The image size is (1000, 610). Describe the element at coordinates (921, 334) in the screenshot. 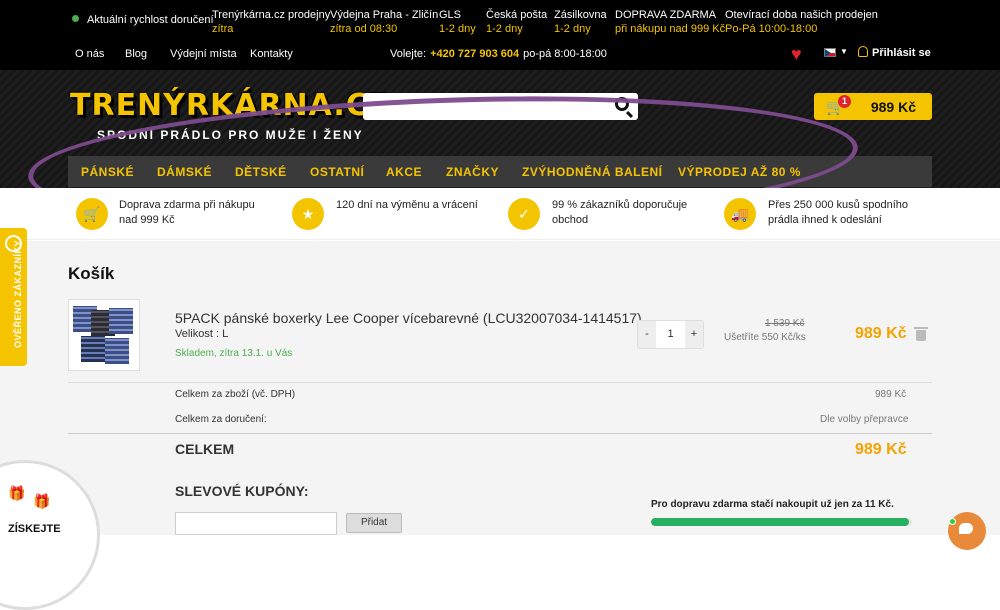

I see `trash-icon` at that location.